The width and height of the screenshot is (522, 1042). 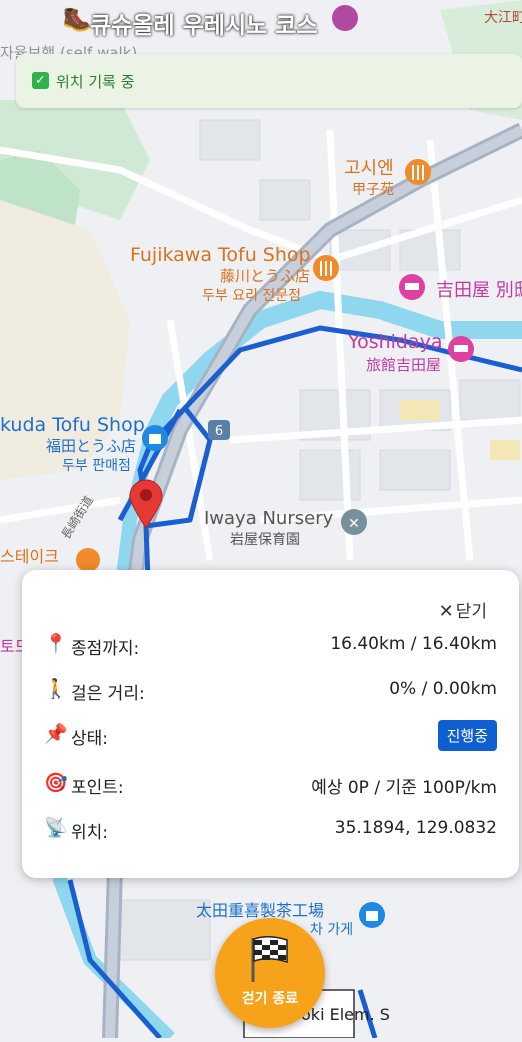 I want to click on info-label: 포인트:, so click(x=97, y=788).